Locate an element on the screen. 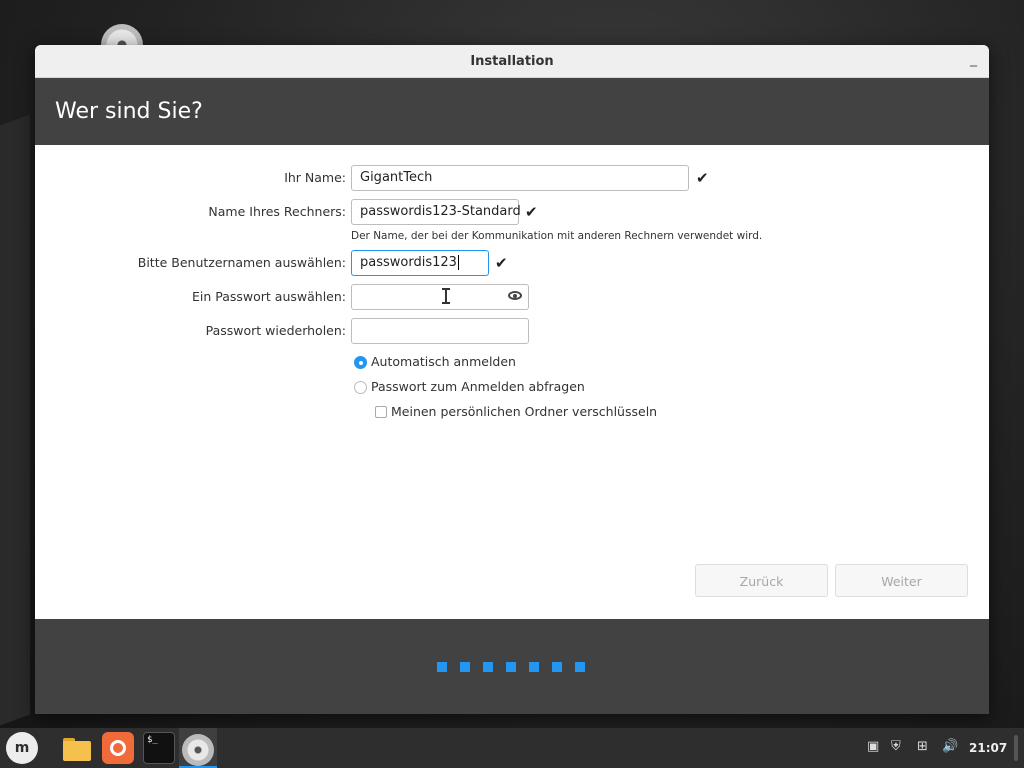 The image size is (1024, 768). ask-password-label: Passwort zum Anmelden abfragen is located at coordinates (478, 386).